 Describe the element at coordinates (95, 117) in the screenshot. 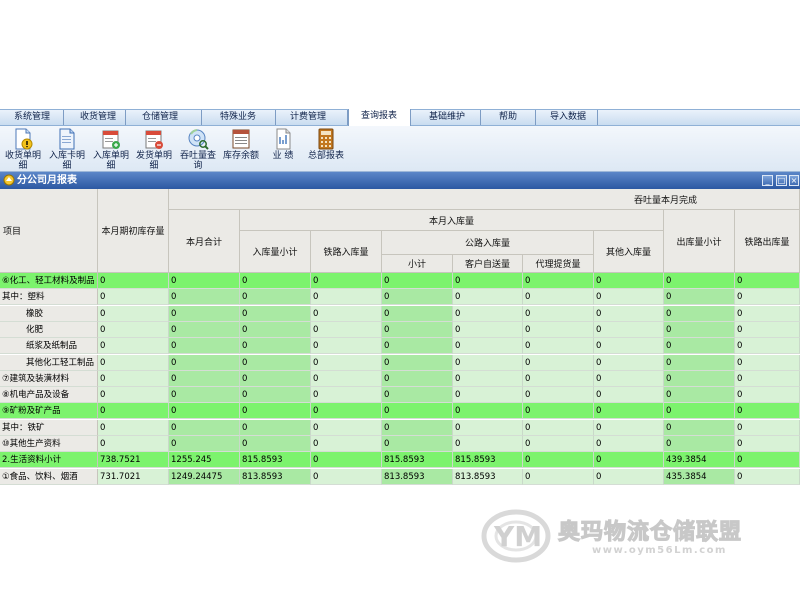

I see `menu-tab-receiving: 收货管理` at that location.